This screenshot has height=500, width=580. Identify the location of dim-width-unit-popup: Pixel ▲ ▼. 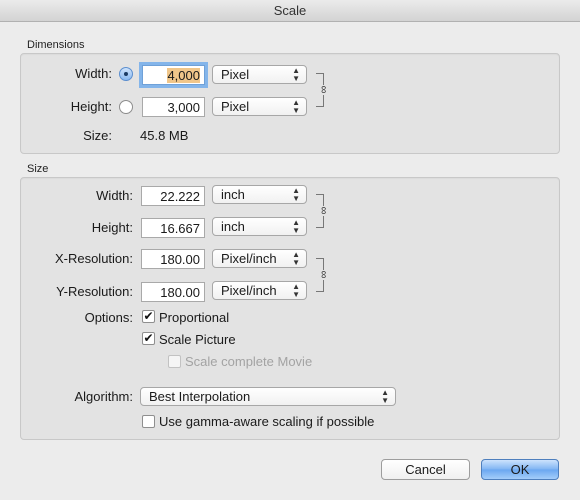
(259, 74).